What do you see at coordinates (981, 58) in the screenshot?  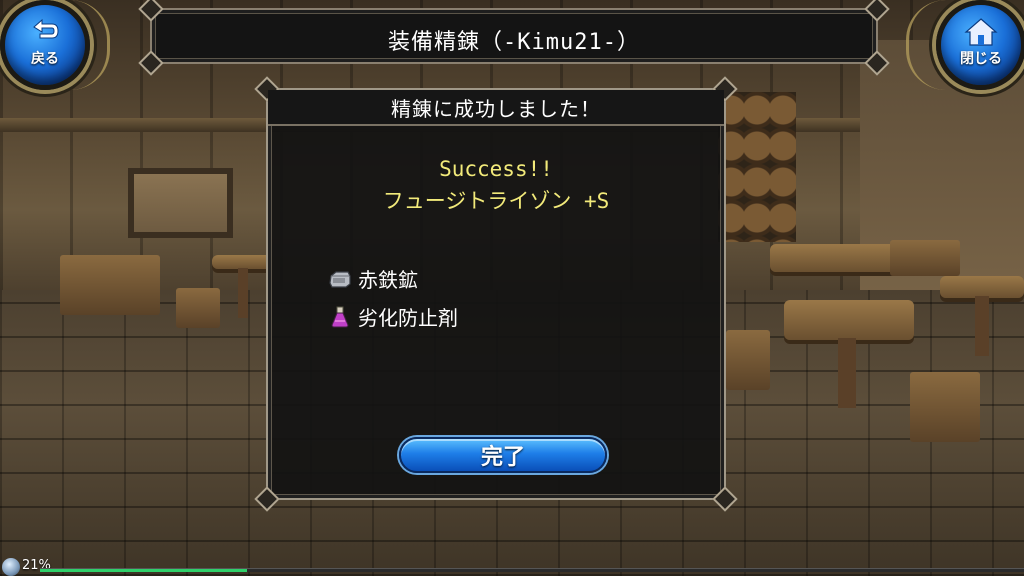 I see `close-button-label: 閉じる` at bounding box center [981, 58].